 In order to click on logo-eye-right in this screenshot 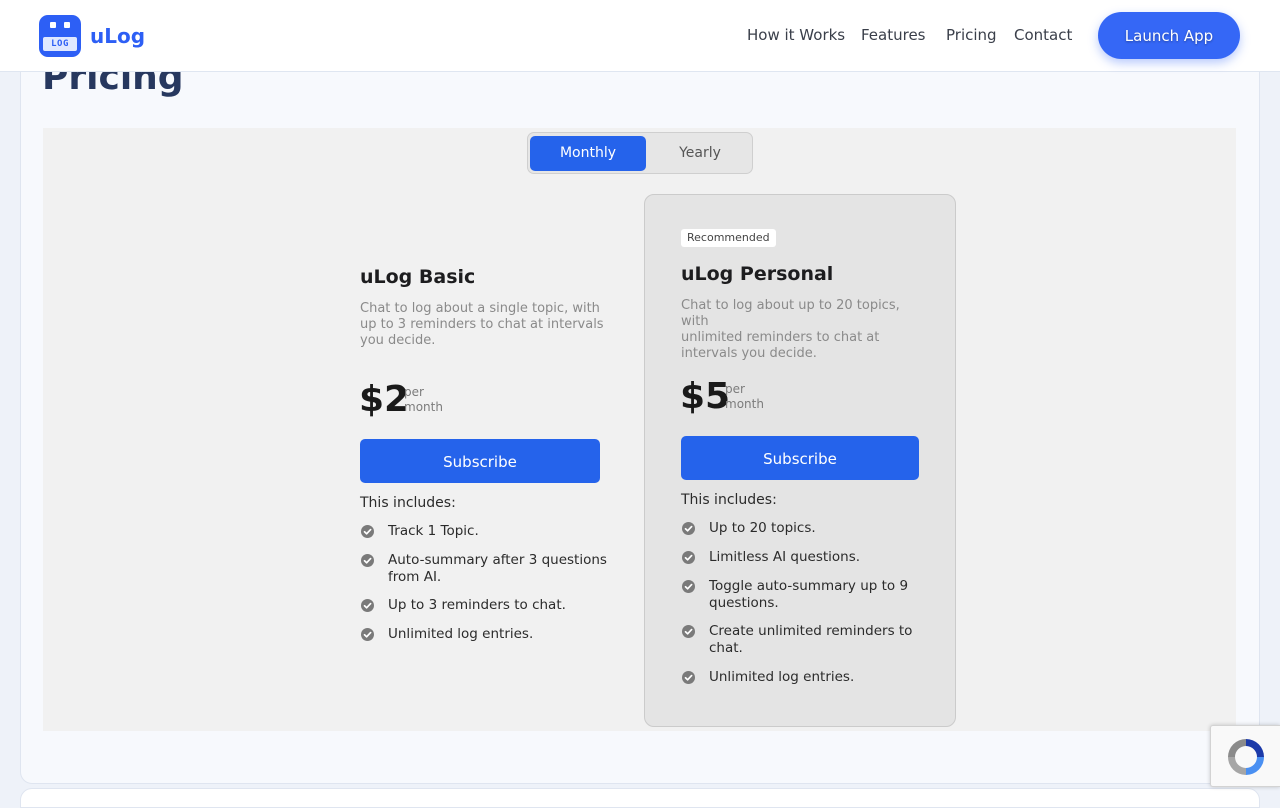, I will do `click(67, 25)`.